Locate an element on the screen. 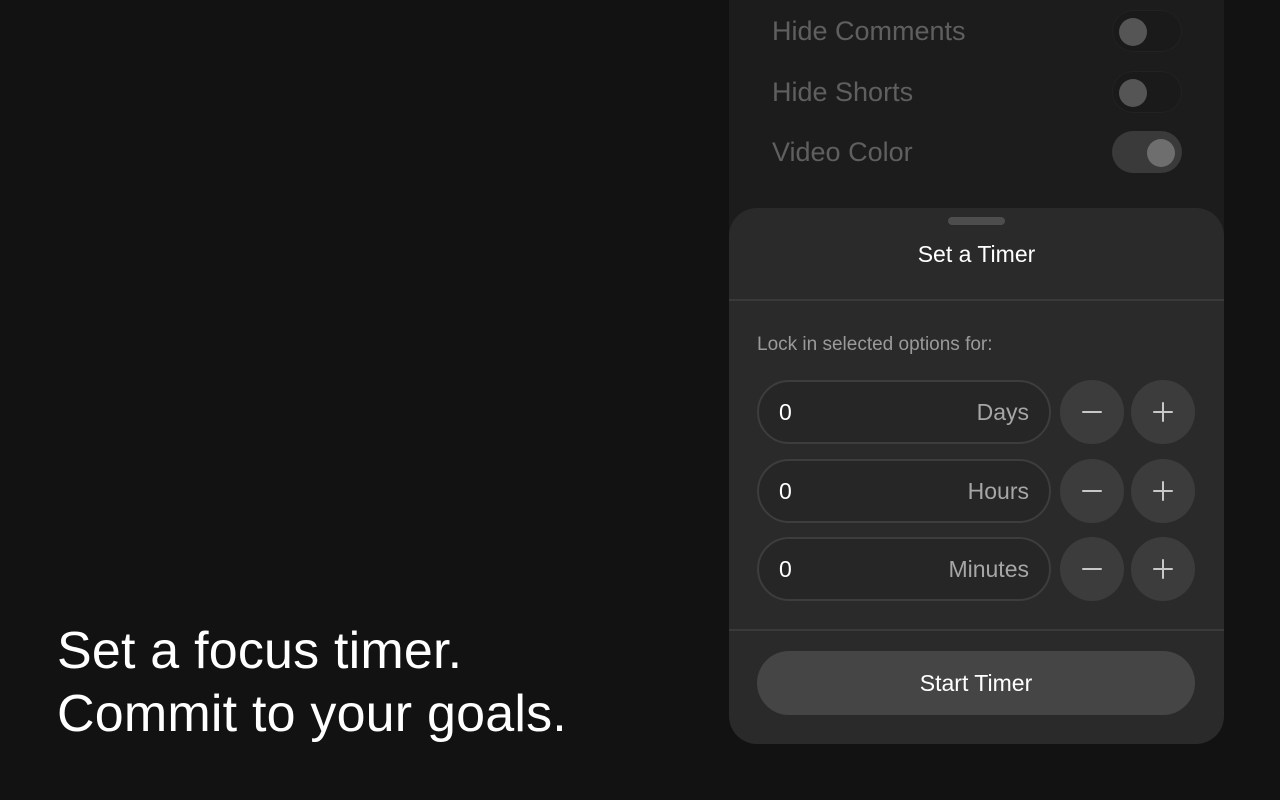 Image resolution: width=1280 pixels, height=800 pixels. setting-row-video-color: Video Color is located at coordinates (977, 153).